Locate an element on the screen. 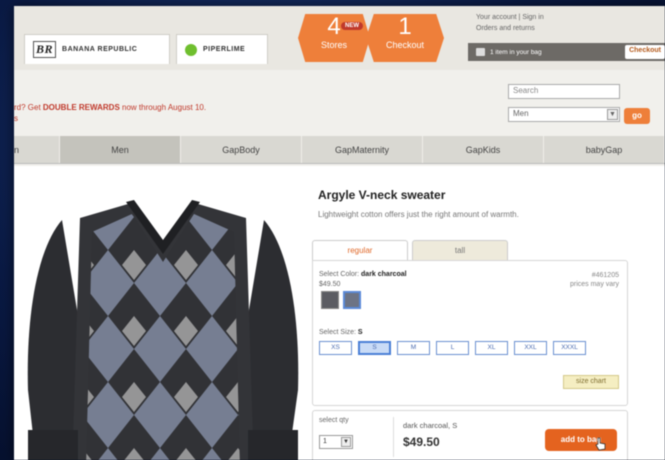 The image size is (665, 460). fit-tabs: regular tall is located at coordinates (410, 250).